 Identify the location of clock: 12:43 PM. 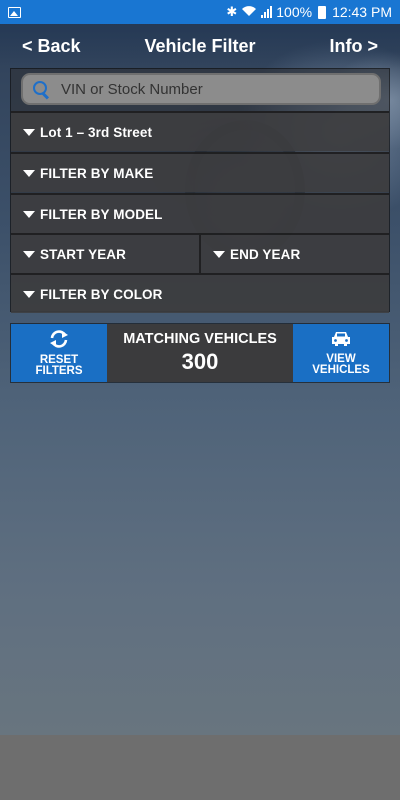
(362, 12).